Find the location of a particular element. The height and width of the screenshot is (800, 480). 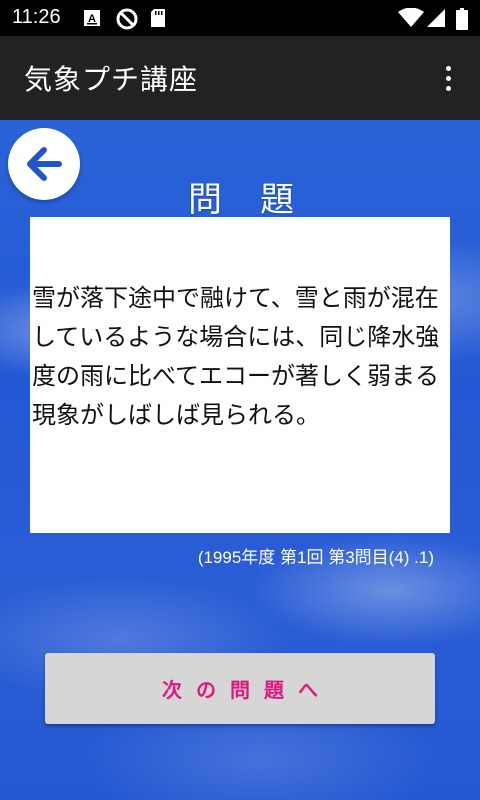

next-question-label: 次の問題へ is located at coordinates (247, 690).